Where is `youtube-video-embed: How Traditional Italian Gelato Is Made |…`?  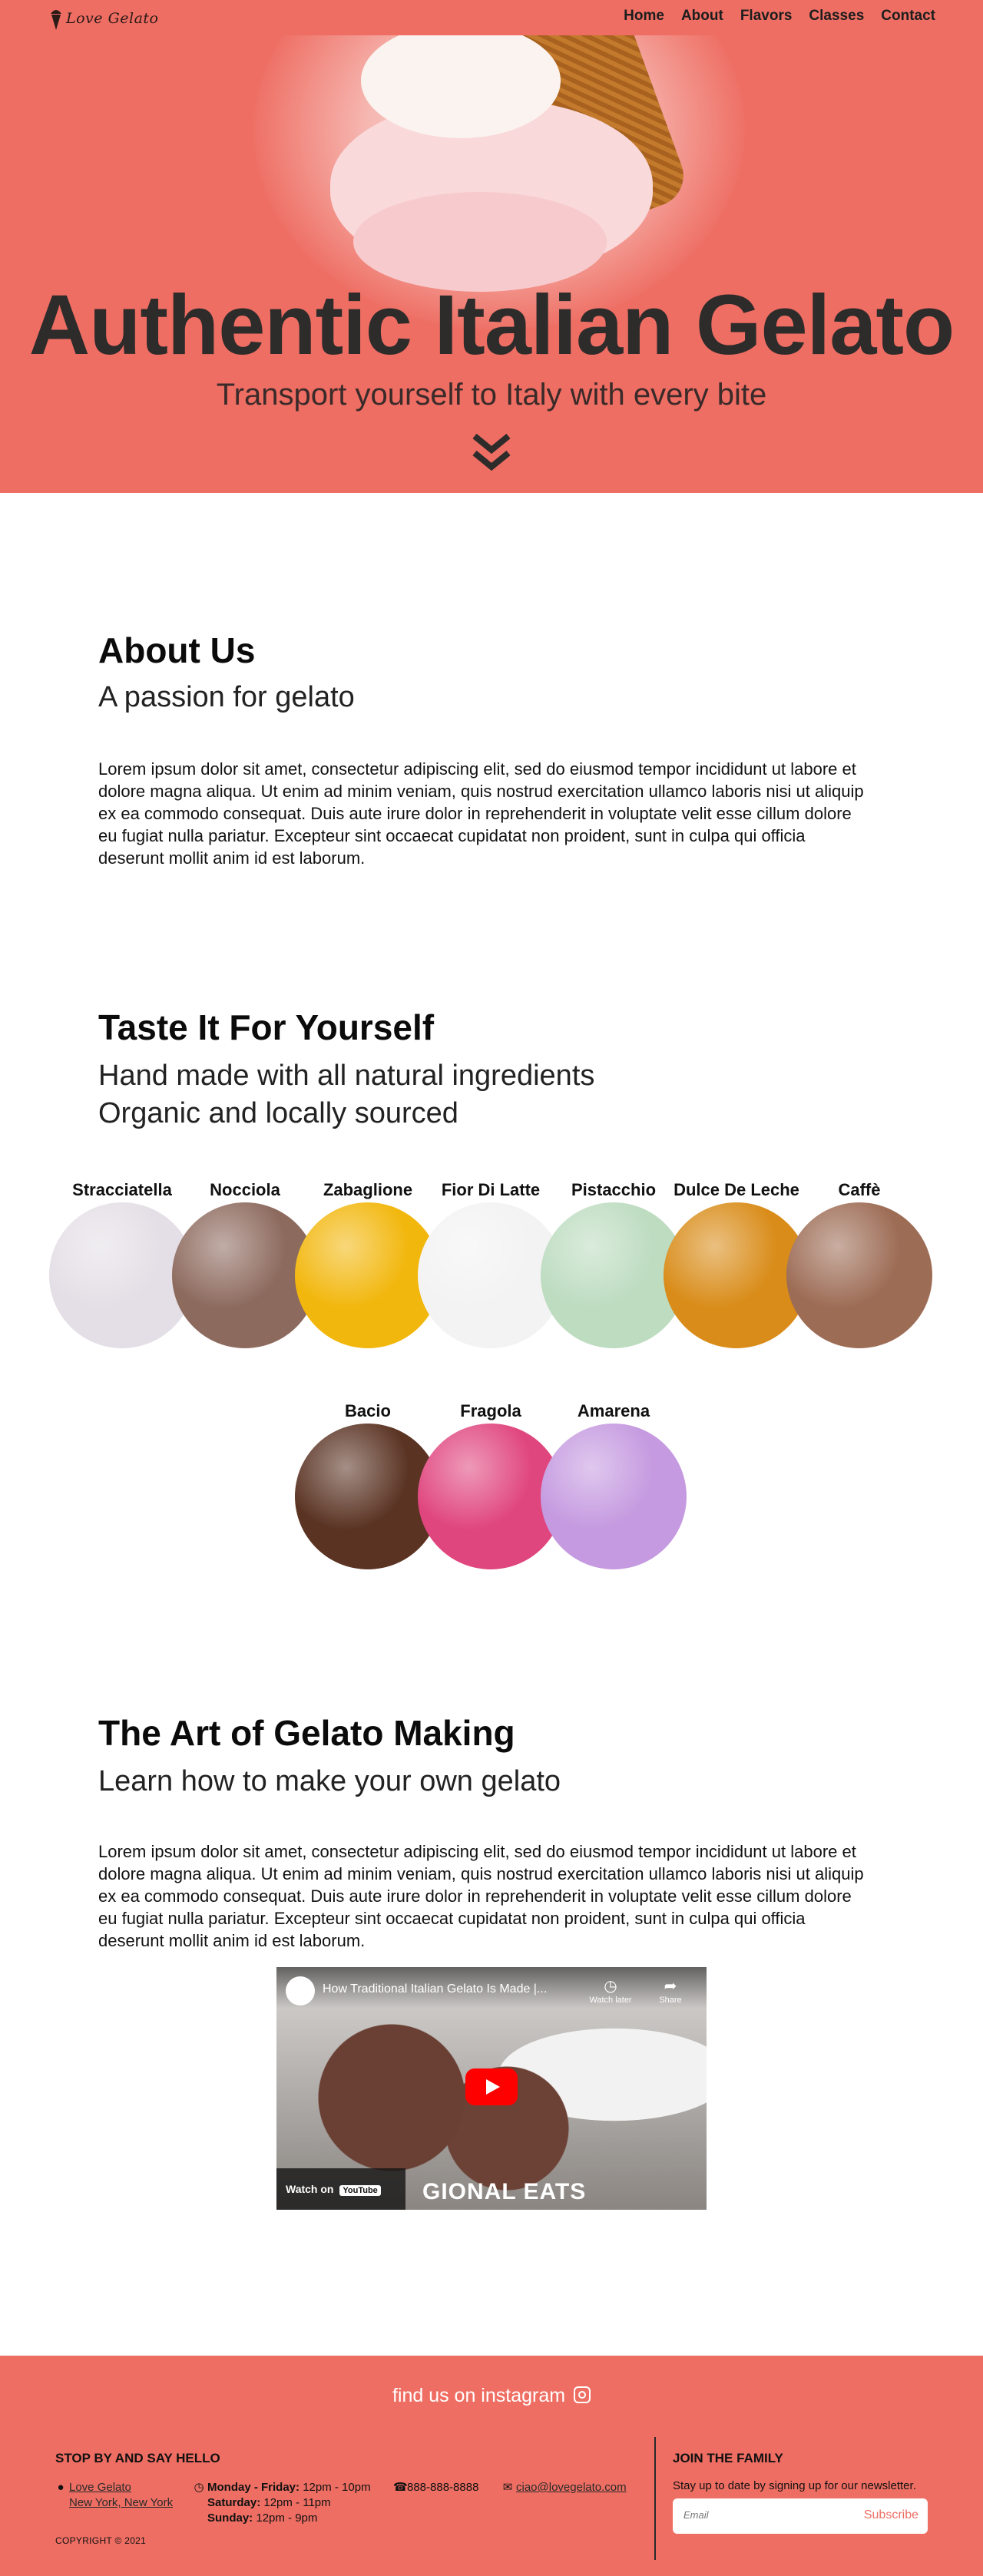 youtube-video-embed: How Traditional Italian Gelato Is Made |… is located at coordinates (491, 2088).